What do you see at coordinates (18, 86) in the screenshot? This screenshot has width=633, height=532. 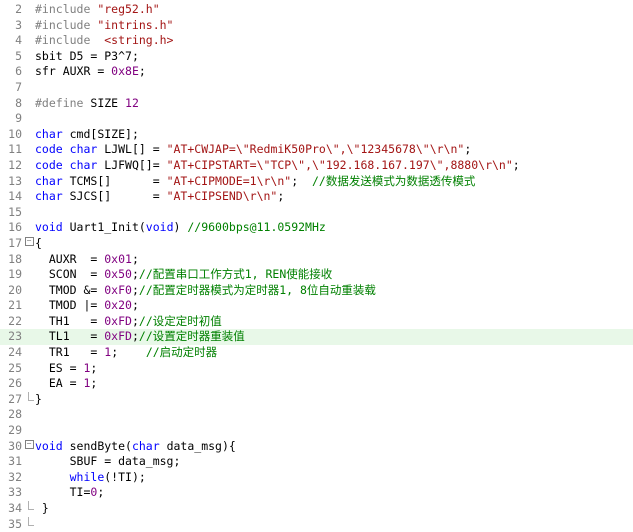 I see `line-number: 7` at bounding box center [18, 86].